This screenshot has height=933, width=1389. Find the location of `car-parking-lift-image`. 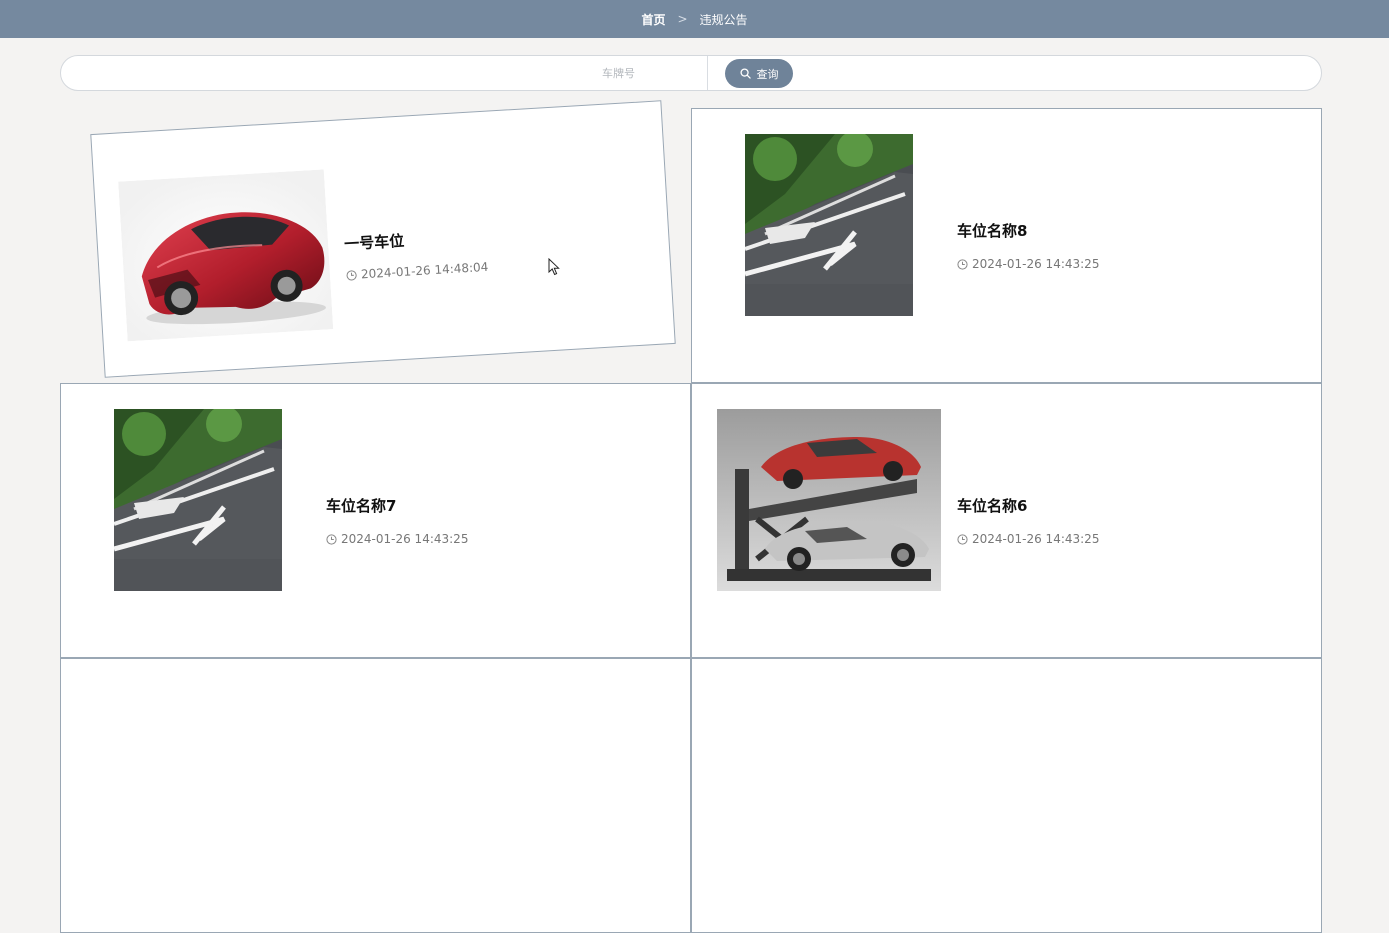

car-parking-lift-image is located at coordinates (829, 500).